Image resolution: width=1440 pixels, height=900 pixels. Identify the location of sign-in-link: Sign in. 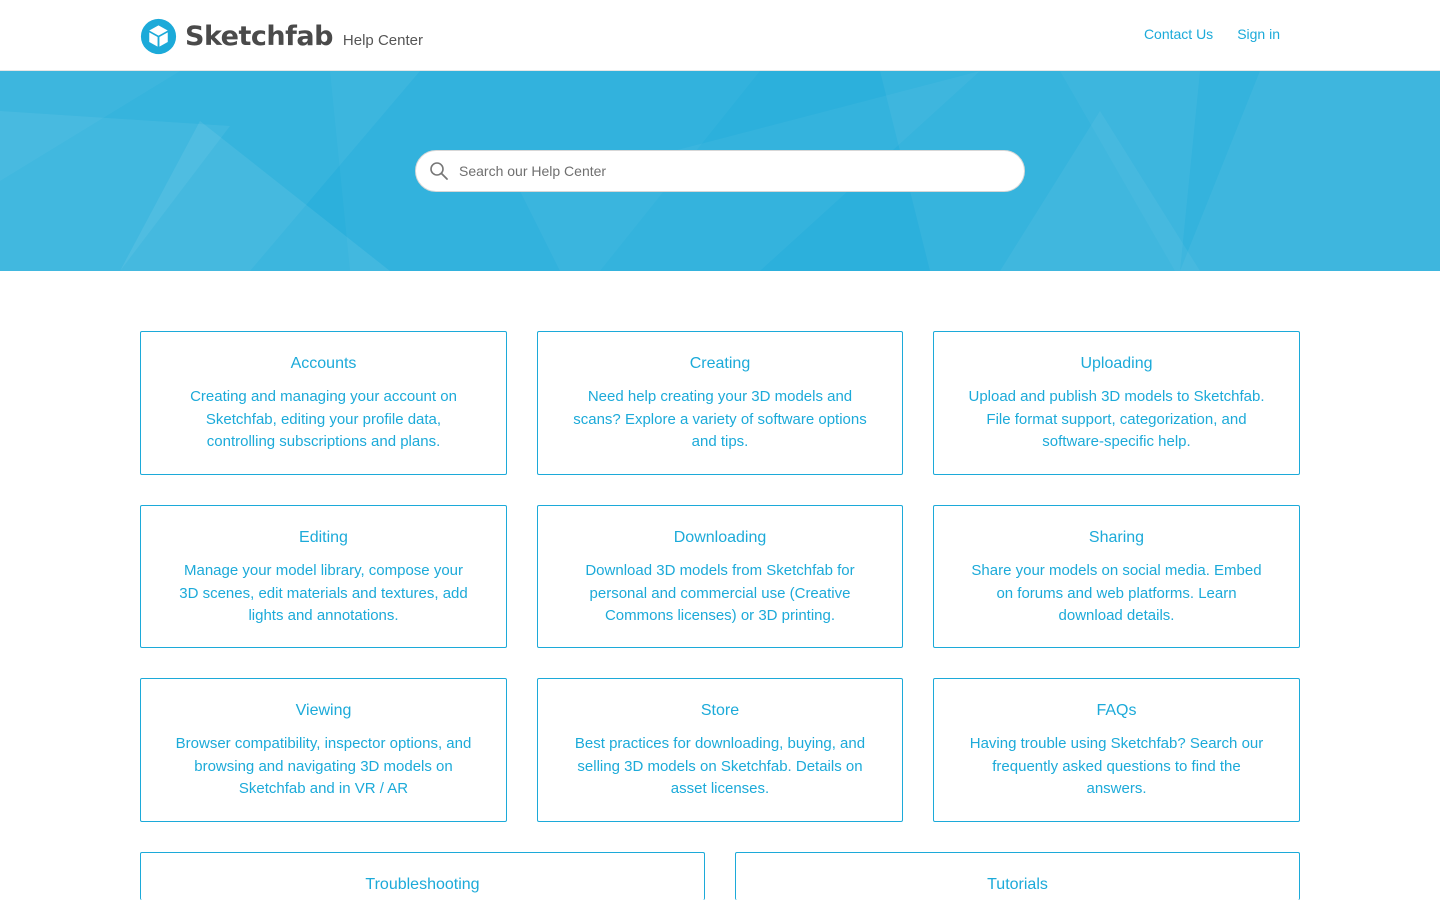
(1258, 34).